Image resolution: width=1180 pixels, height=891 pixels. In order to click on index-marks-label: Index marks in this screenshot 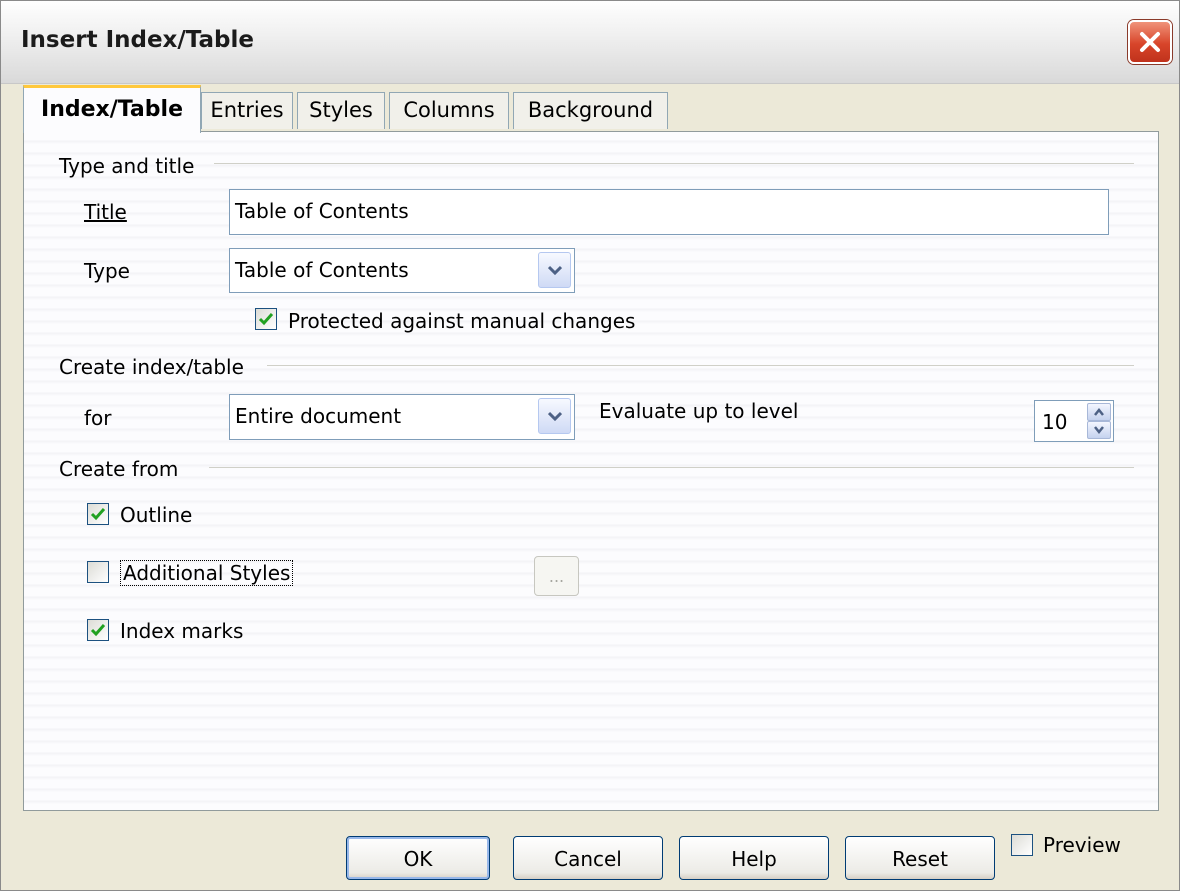, I will do `click(181, 631)`.